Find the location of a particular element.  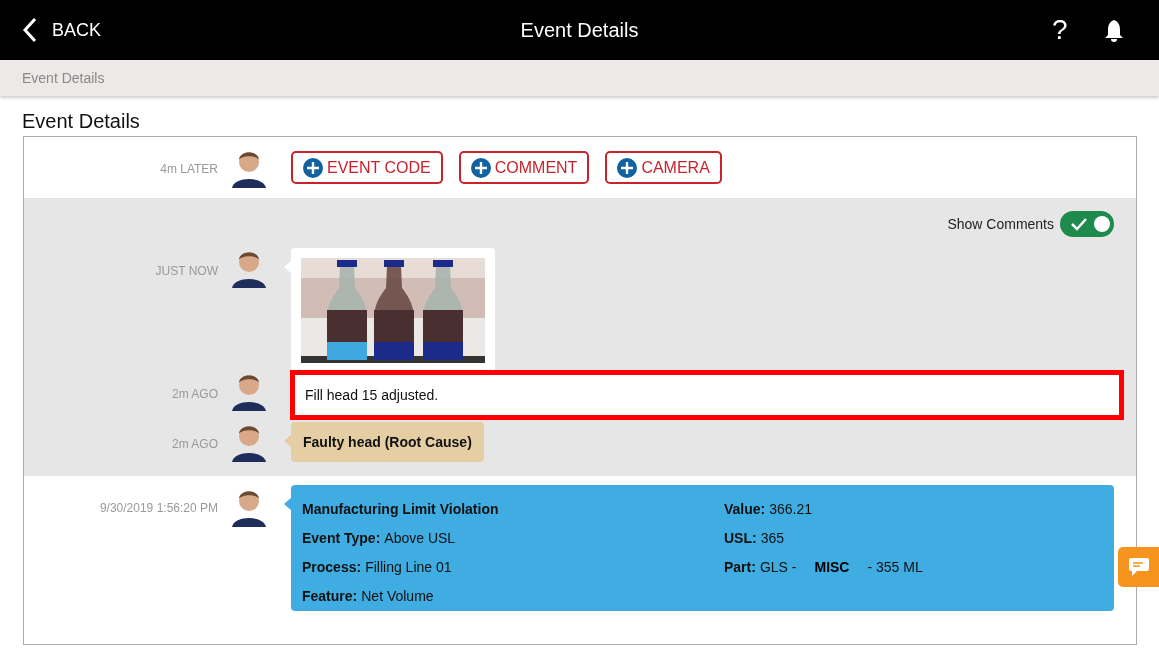

breadcrumb-item: Event Details is located at coordinates (63, 78).